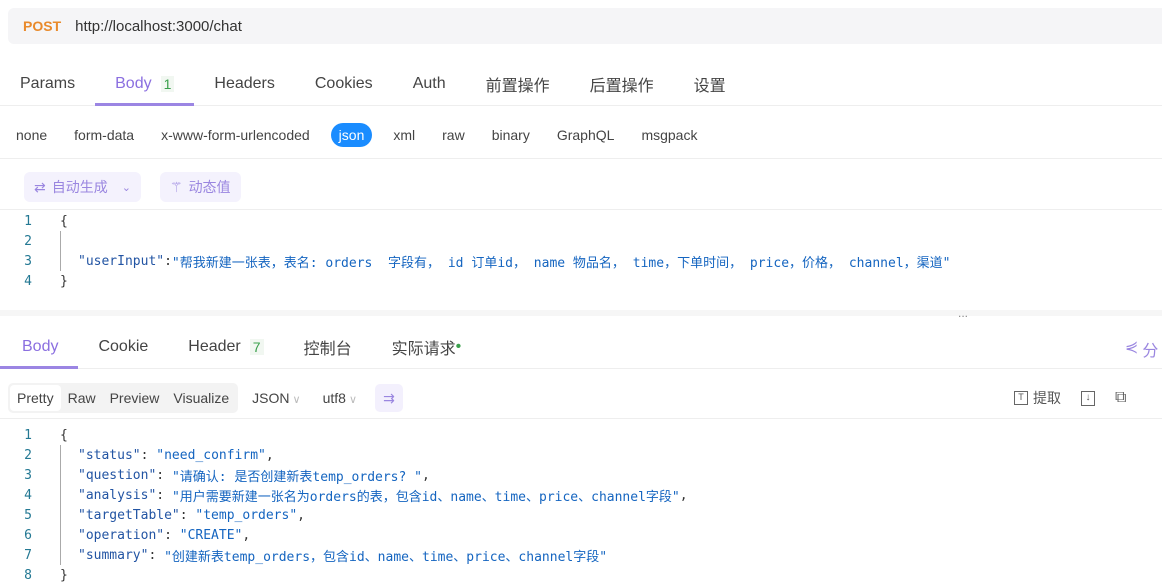  I want to click on response-tab-1: Cookie, so click(123, 347).